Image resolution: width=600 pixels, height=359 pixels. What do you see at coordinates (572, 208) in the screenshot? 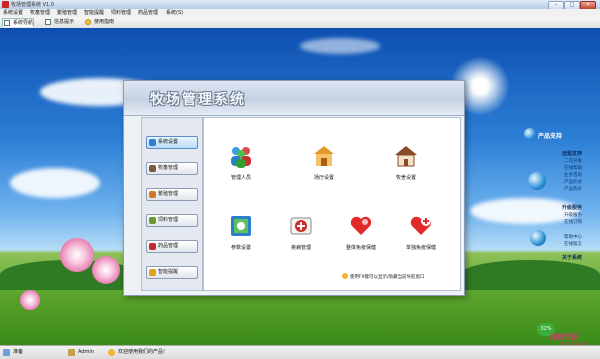
I see `section-heading: 升级服务` at bounding box center [572, 208].